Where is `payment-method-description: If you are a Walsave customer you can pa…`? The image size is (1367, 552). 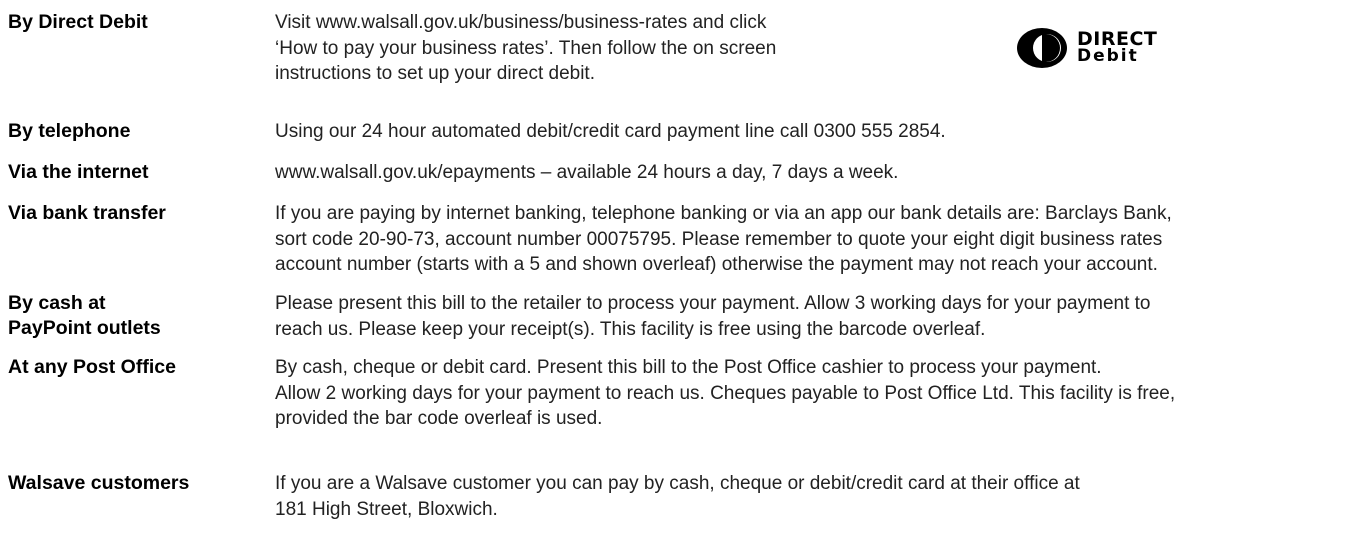 payment-method-description: If you are a Walsave customer you can pa… is located at coordinates (677, 496).